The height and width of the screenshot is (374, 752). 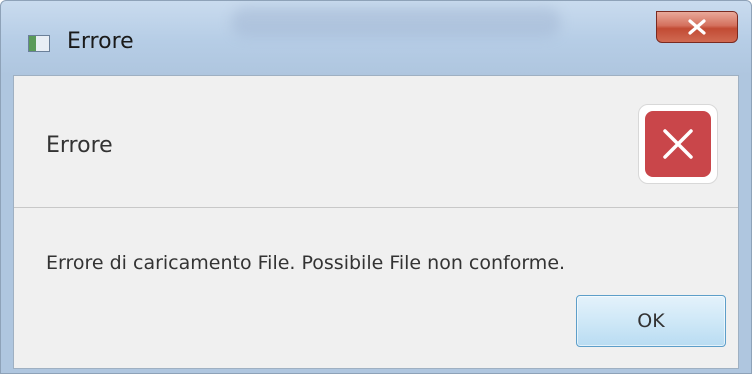 I want to click on error-icon-frame, so click(x=678, y=144).